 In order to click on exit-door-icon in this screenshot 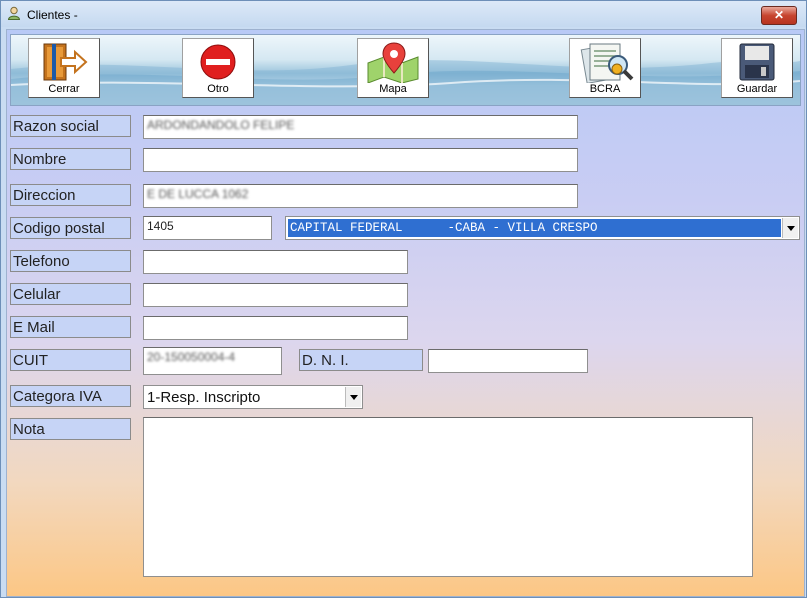, I will do `click(65, 62)`.